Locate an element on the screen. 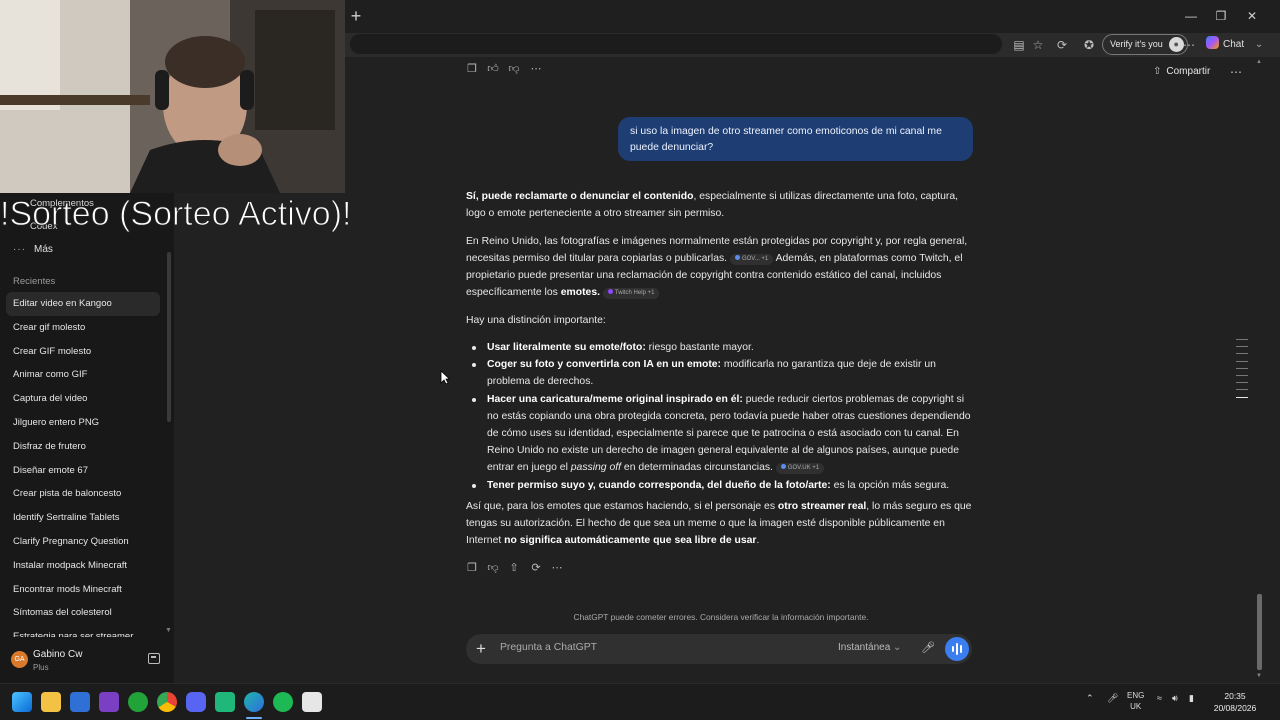 Image resolution: width=1280 pixels, height=720 pixels. new-tab-button: + is located at coordinates (356, 16).